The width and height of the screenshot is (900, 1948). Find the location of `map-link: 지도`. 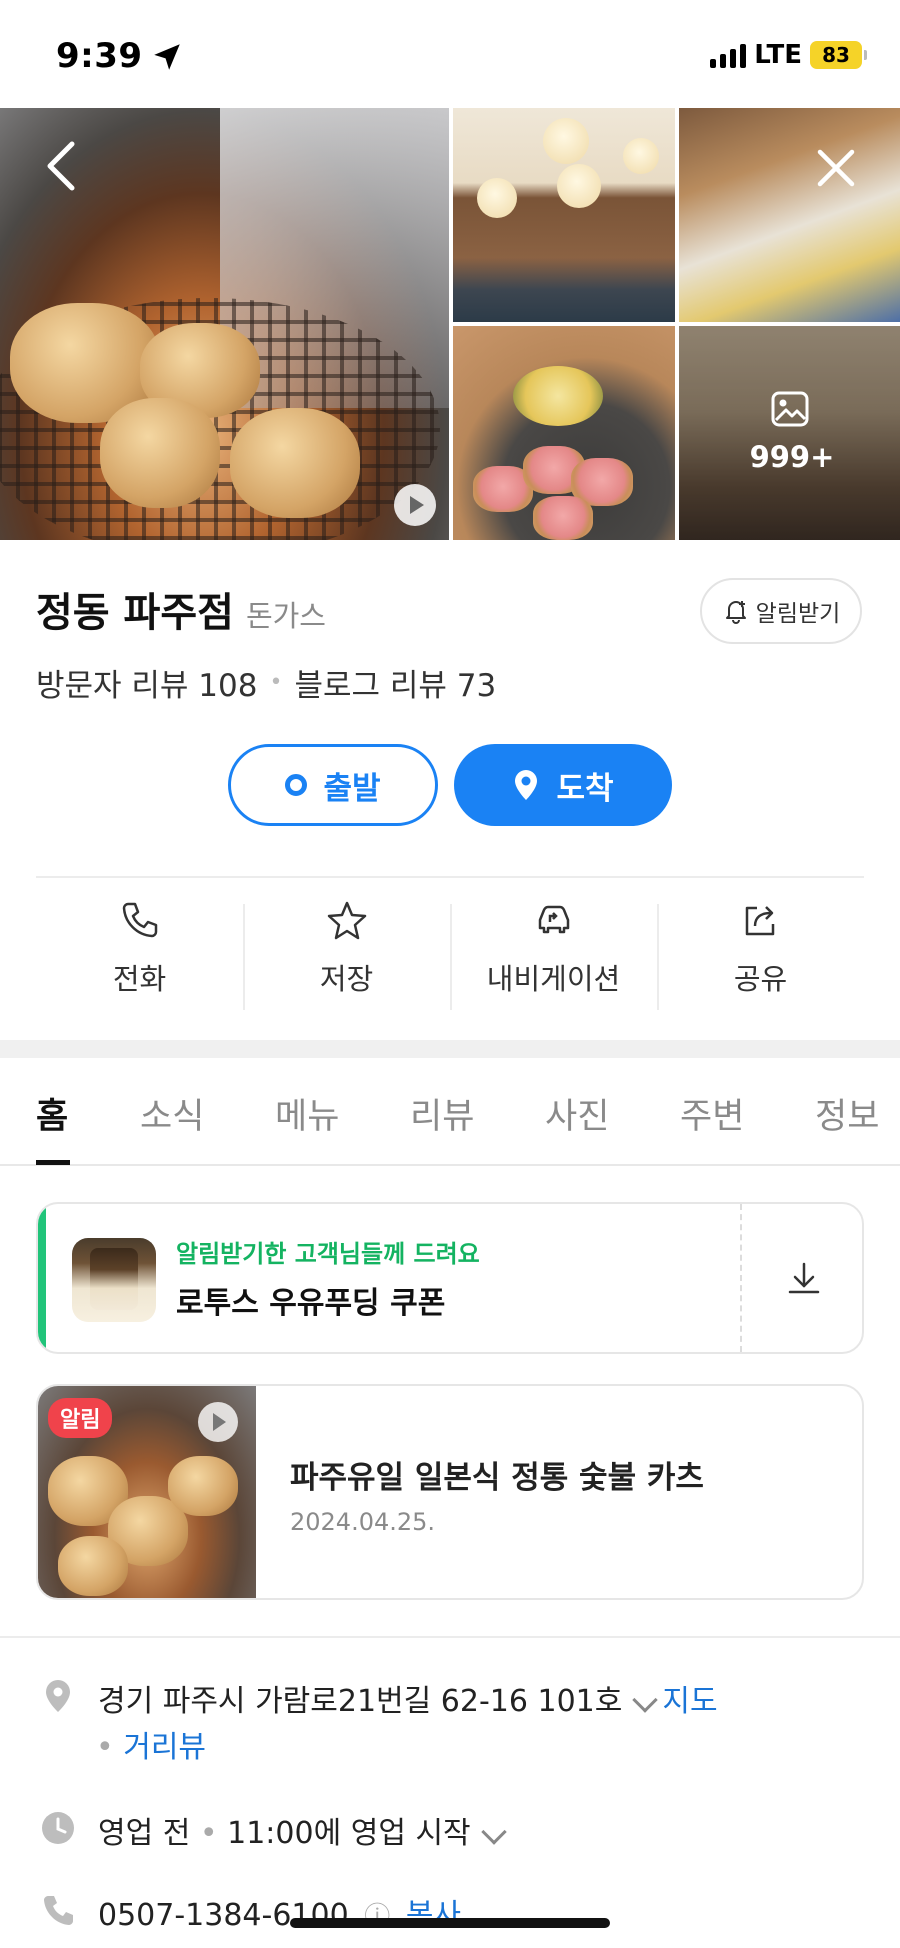

map-link: 지도 is located at coordinates (689, 1701).